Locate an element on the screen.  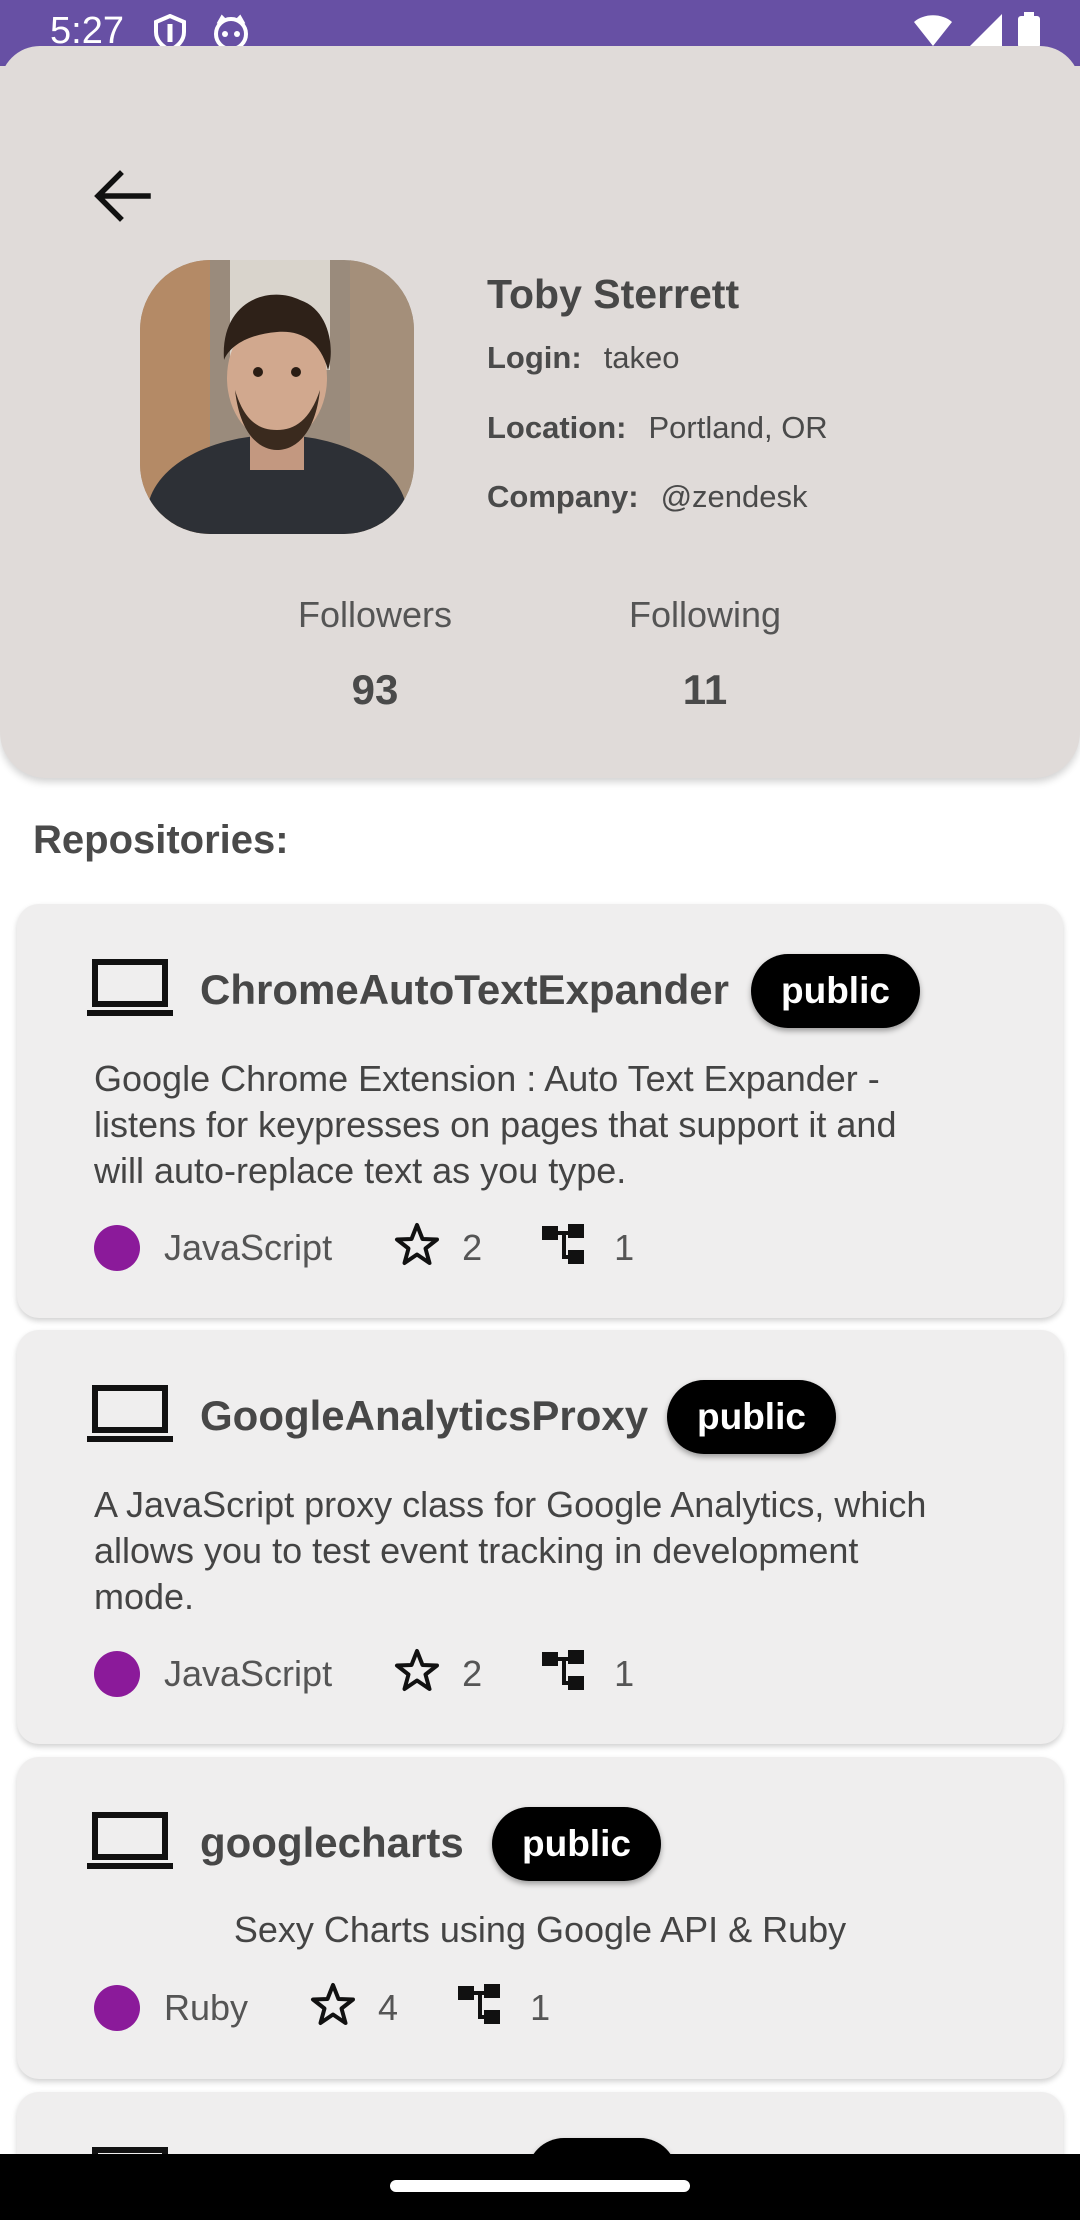
following-label: Following is located at coordinates (705, 614).